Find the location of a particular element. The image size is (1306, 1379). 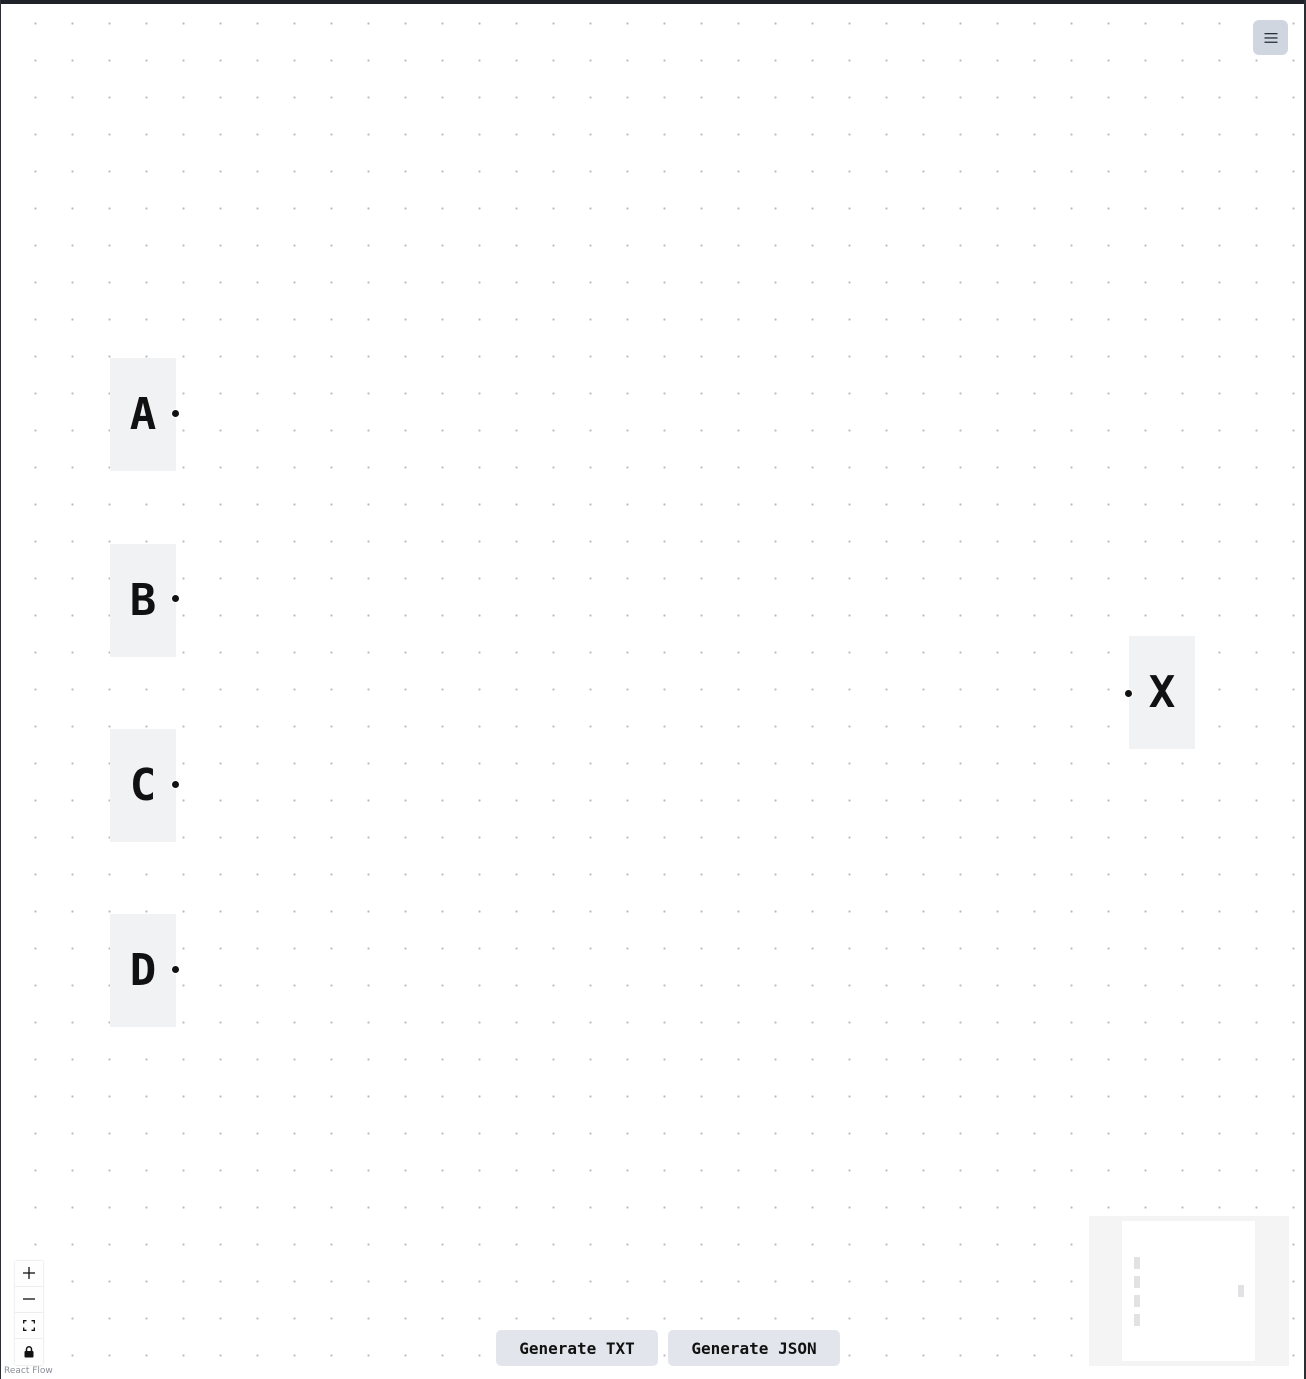

minimap-viewport is located at coordinates (1188, 1291).